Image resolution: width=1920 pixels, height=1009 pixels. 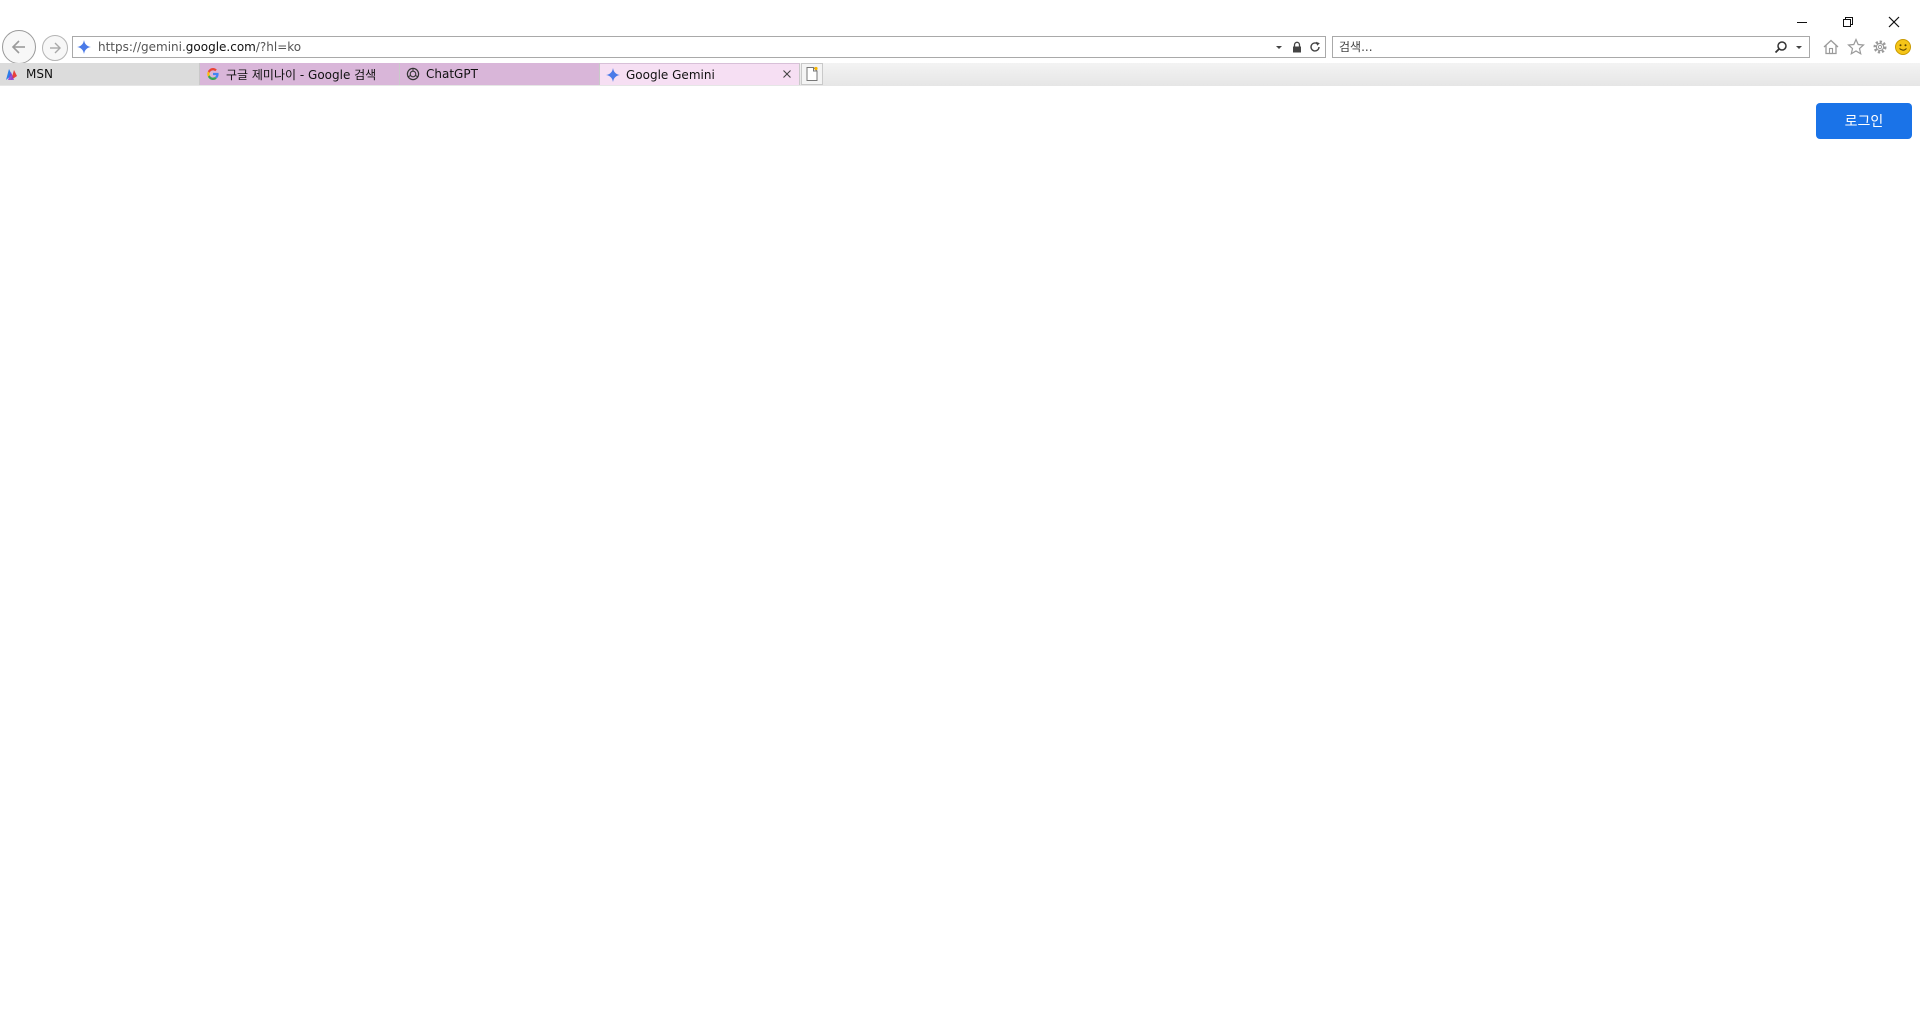 I want to click on tab-google-search: 구글 제미나이 - Google 검색, so click(x=300, y=74).